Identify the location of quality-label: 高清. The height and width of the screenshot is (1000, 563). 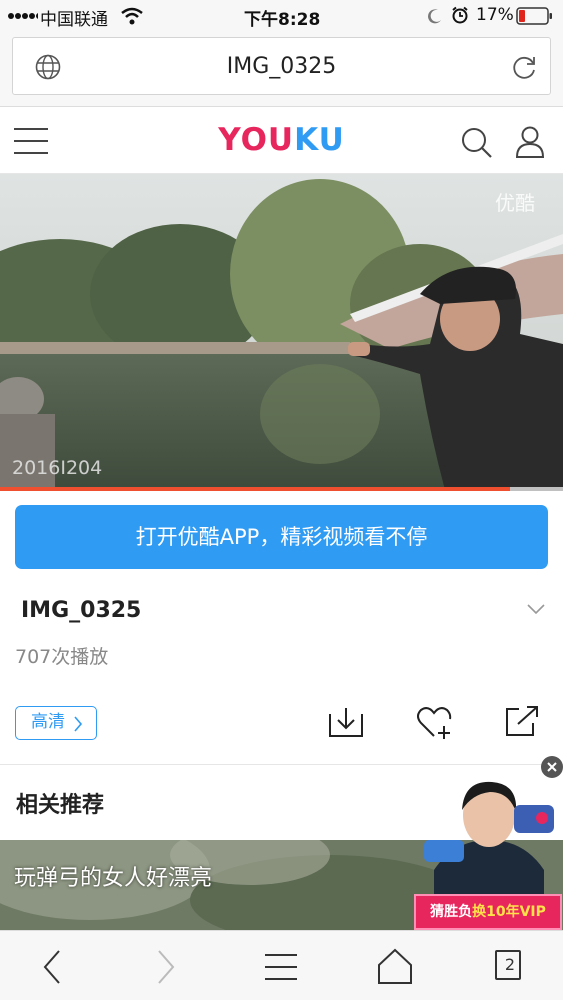
(48, 722).